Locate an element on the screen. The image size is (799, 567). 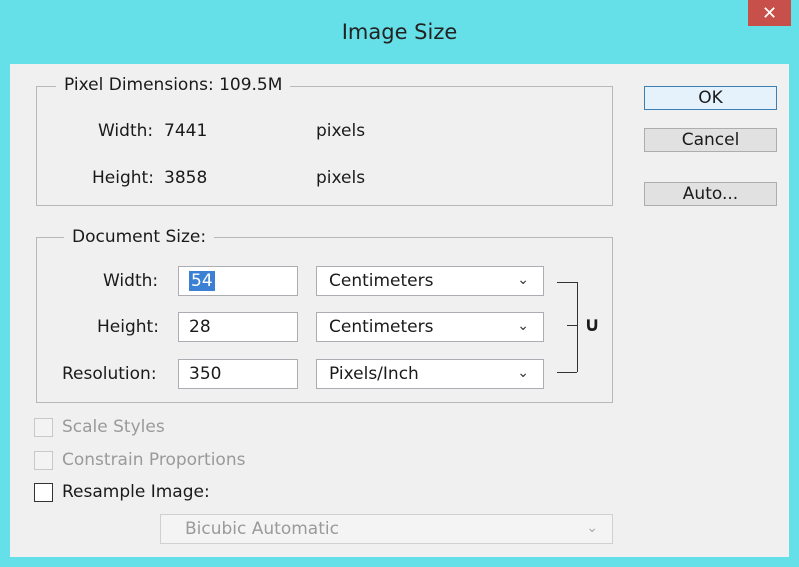
constrain-bracket-bottom is located at coordinates (567, 372).